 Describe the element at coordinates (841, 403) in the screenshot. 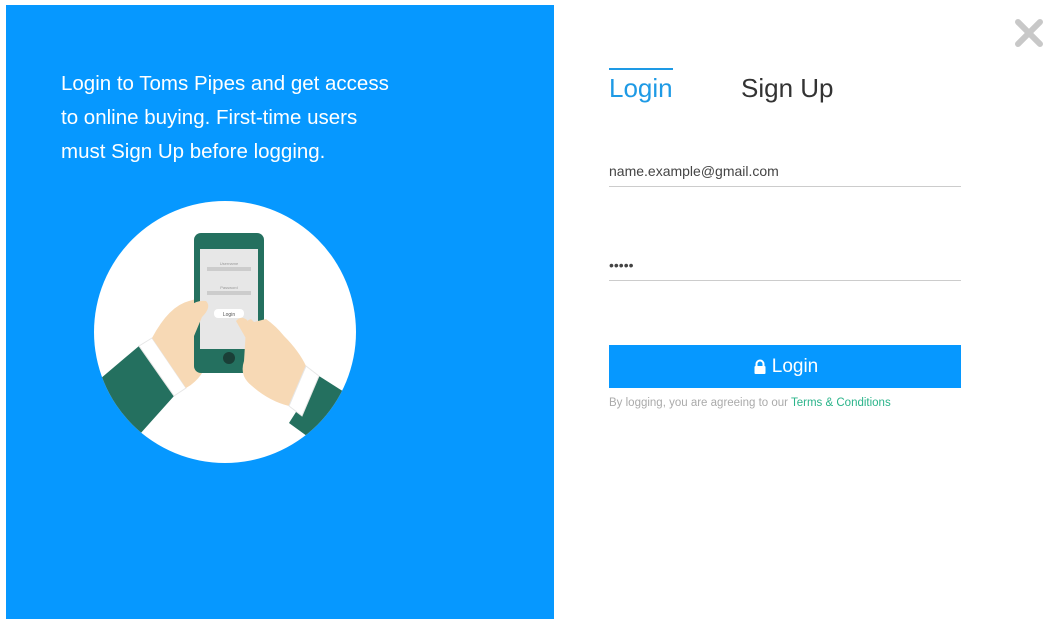

I see `terms-link: Terms & Conditions` at that location.